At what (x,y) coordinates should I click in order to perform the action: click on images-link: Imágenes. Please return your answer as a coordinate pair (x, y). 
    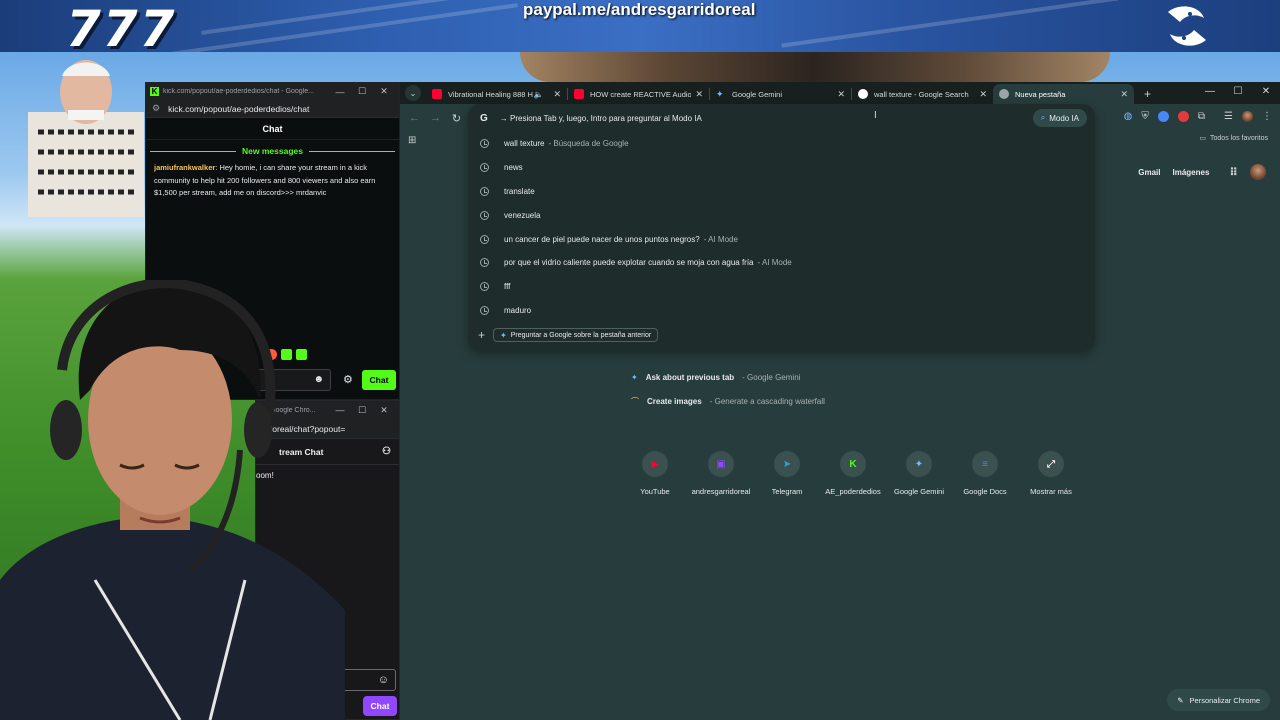
    Looking at the image, I should click on (1191, 172).